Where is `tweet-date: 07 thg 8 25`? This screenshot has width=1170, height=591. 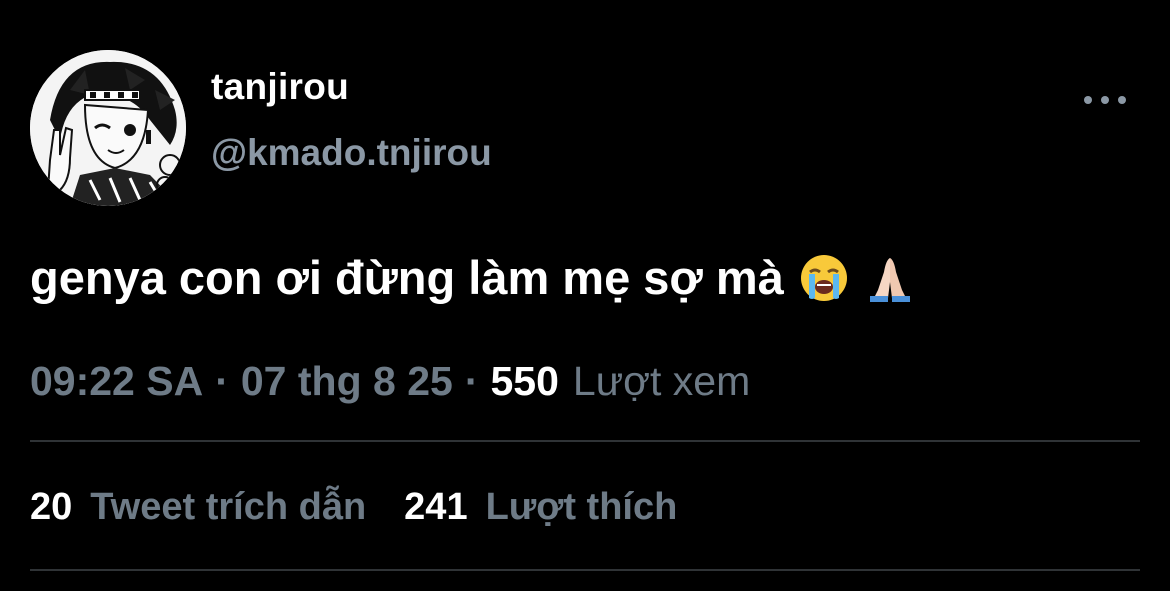 tweet-date: 07 thg 8 25 is located at coordinates (347, 381).